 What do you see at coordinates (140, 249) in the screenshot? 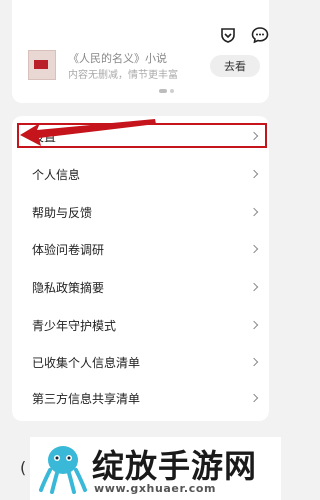
I see `list-item-survey: 体验问卷调研` at bounding box center [140, 249].